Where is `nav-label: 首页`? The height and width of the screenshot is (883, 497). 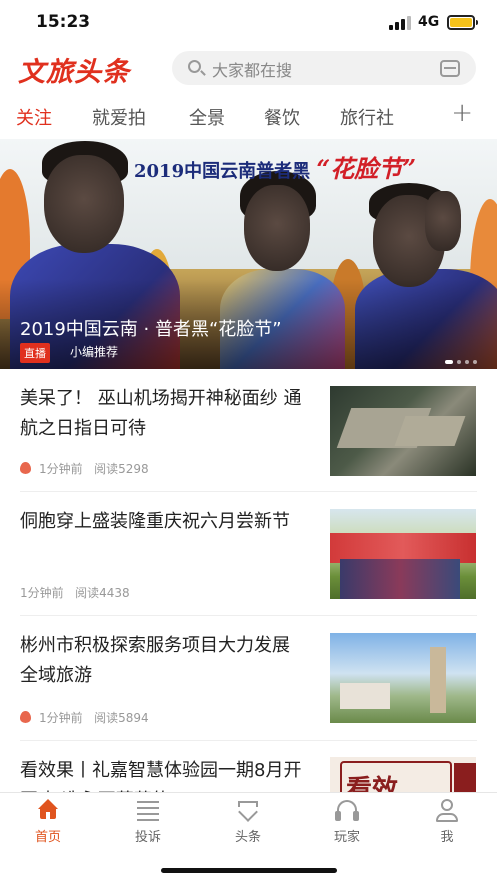 nav-label: 首页 is located at coordinates (47, 837).